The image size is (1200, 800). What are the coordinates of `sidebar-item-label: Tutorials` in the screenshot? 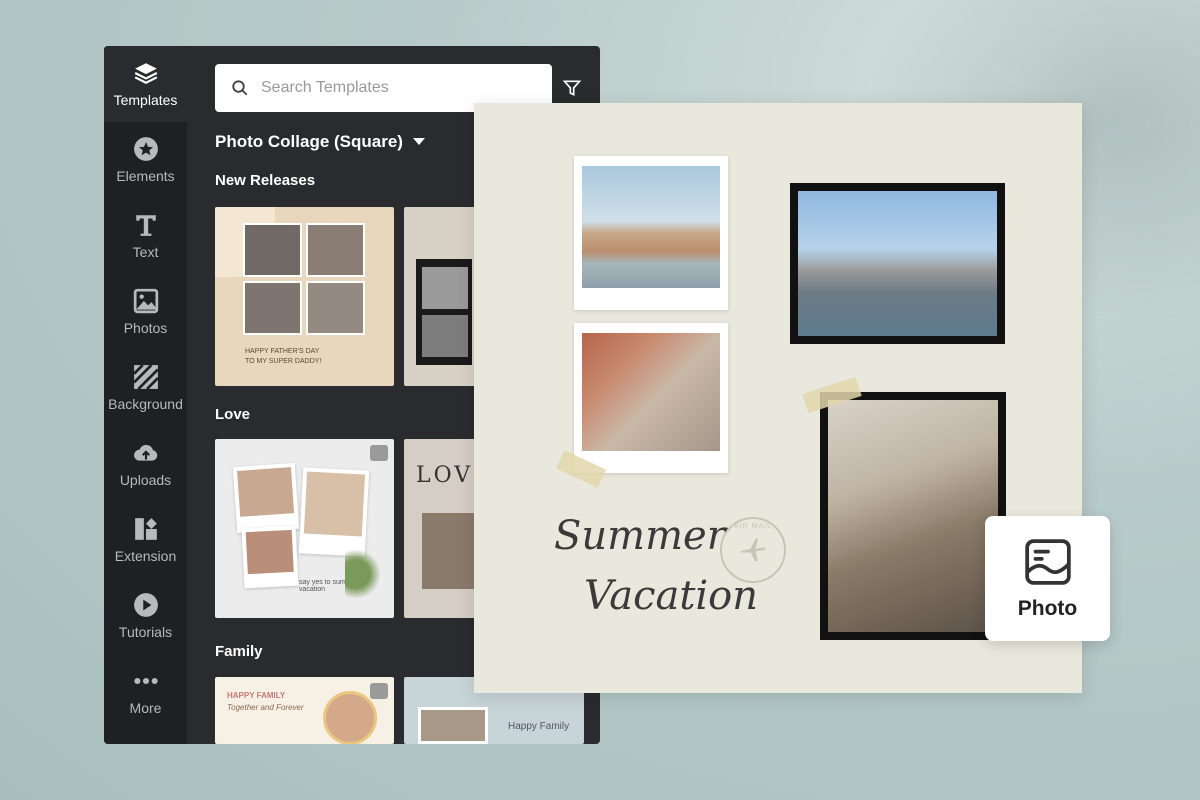 It's located at (145, 632).